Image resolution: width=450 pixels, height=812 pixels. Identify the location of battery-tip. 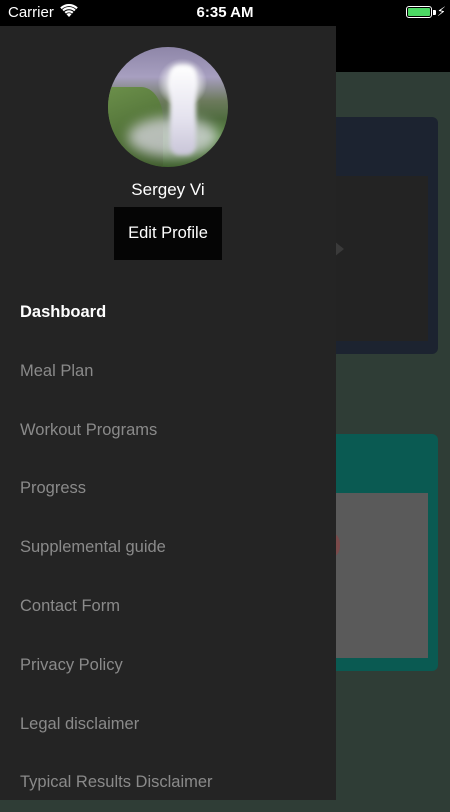
(434, 12).